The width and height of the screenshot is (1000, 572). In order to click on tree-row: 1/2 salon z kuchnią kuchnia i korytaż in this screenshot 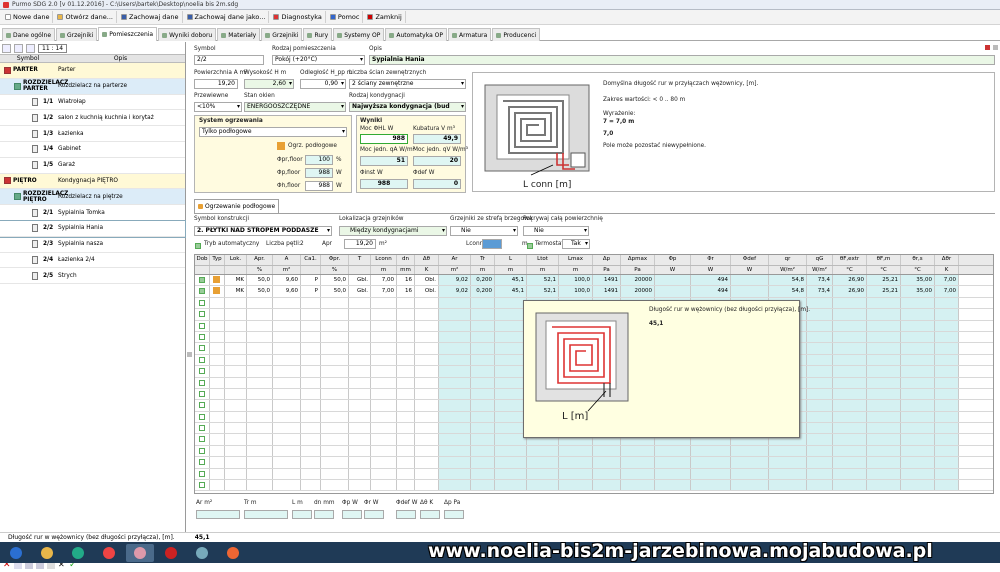, I will do `click(92, 118)`.